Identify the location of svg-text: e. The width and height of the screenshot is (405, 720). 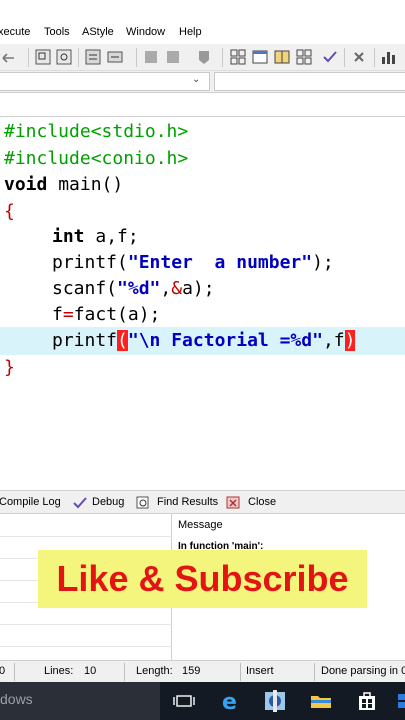
(229, 702).